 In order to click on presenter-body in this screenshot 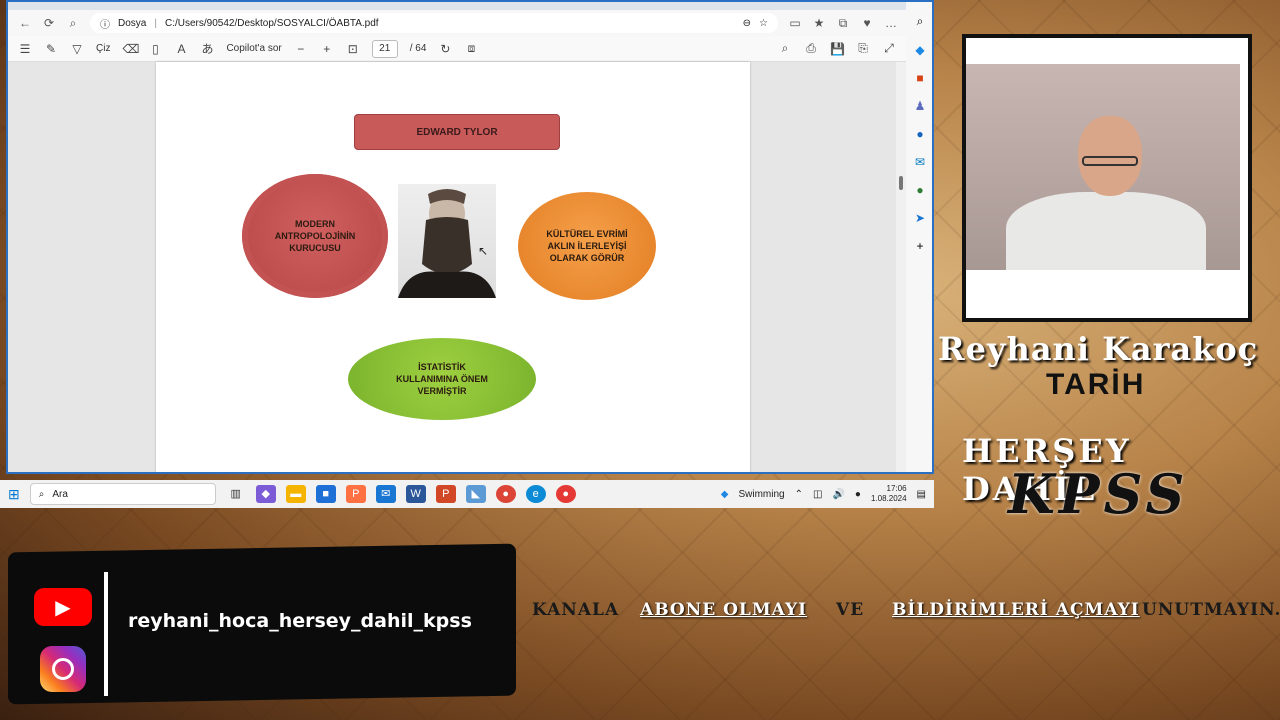, I will do `click(1106, 231)`.